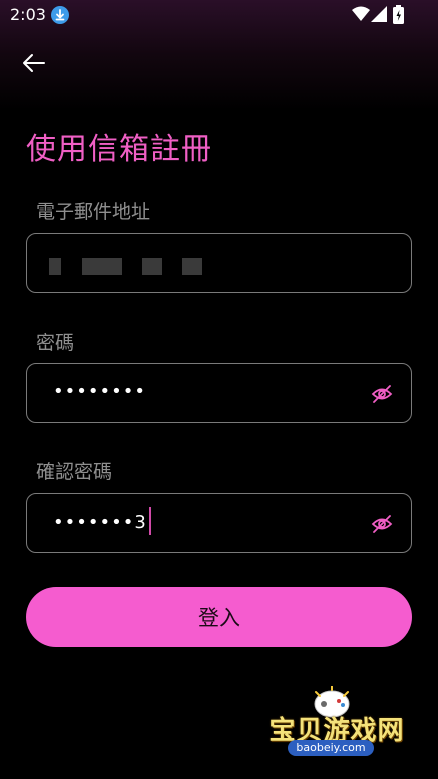  What do you see at coordinates (28, 14) in the screenshot?
I see `status-time: 2:03` at bounding box center [28, 14].